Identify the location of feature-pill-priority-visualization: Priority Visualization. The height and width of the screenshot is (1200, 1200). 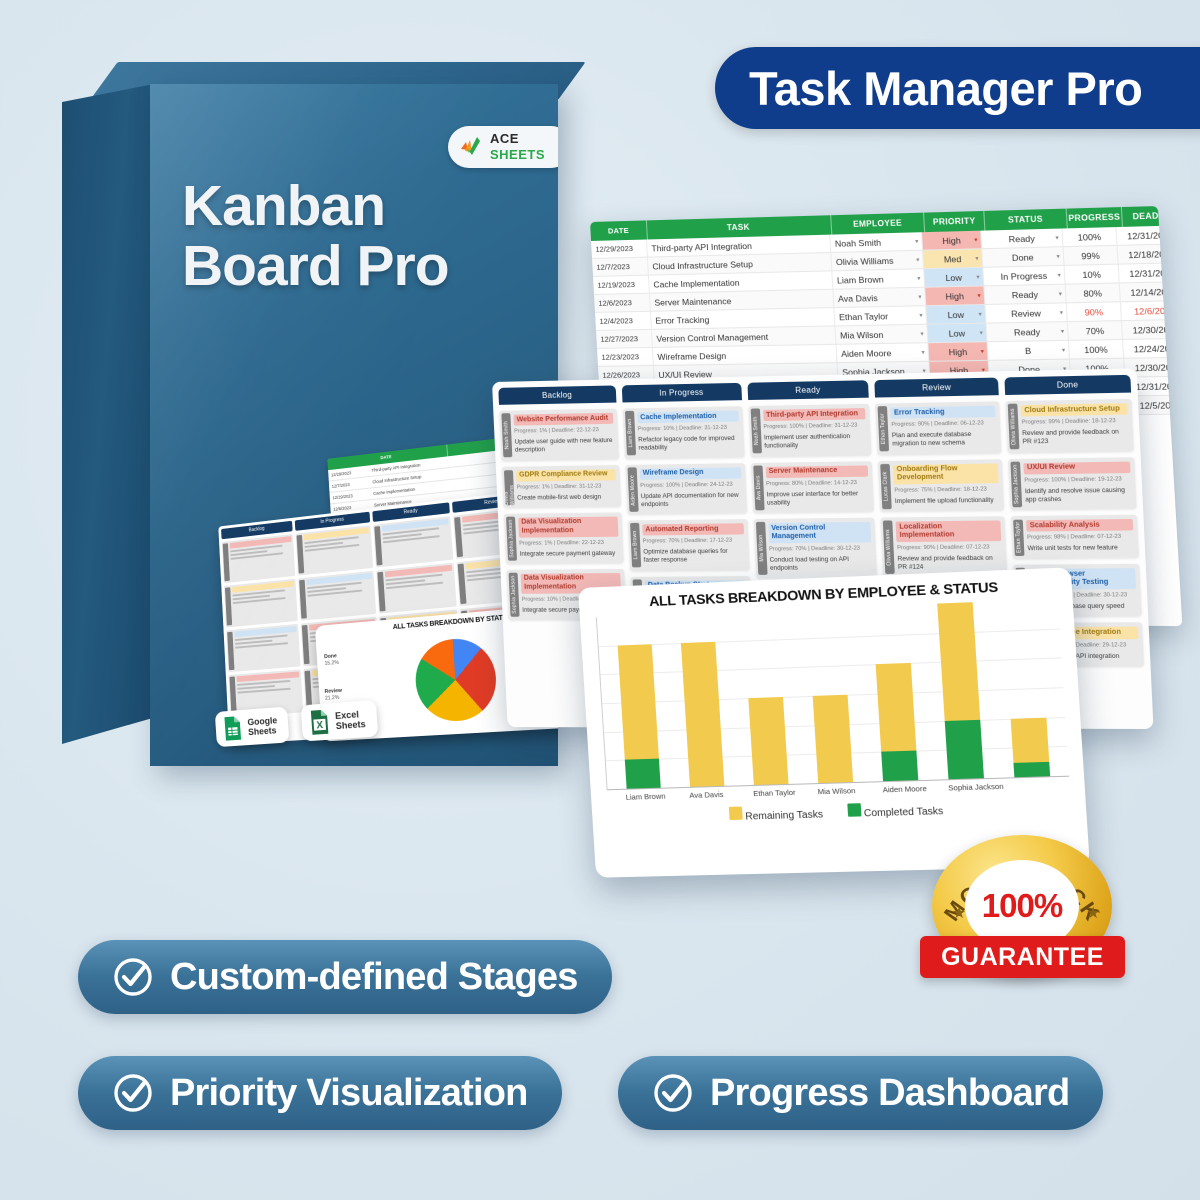
(320, 1093).